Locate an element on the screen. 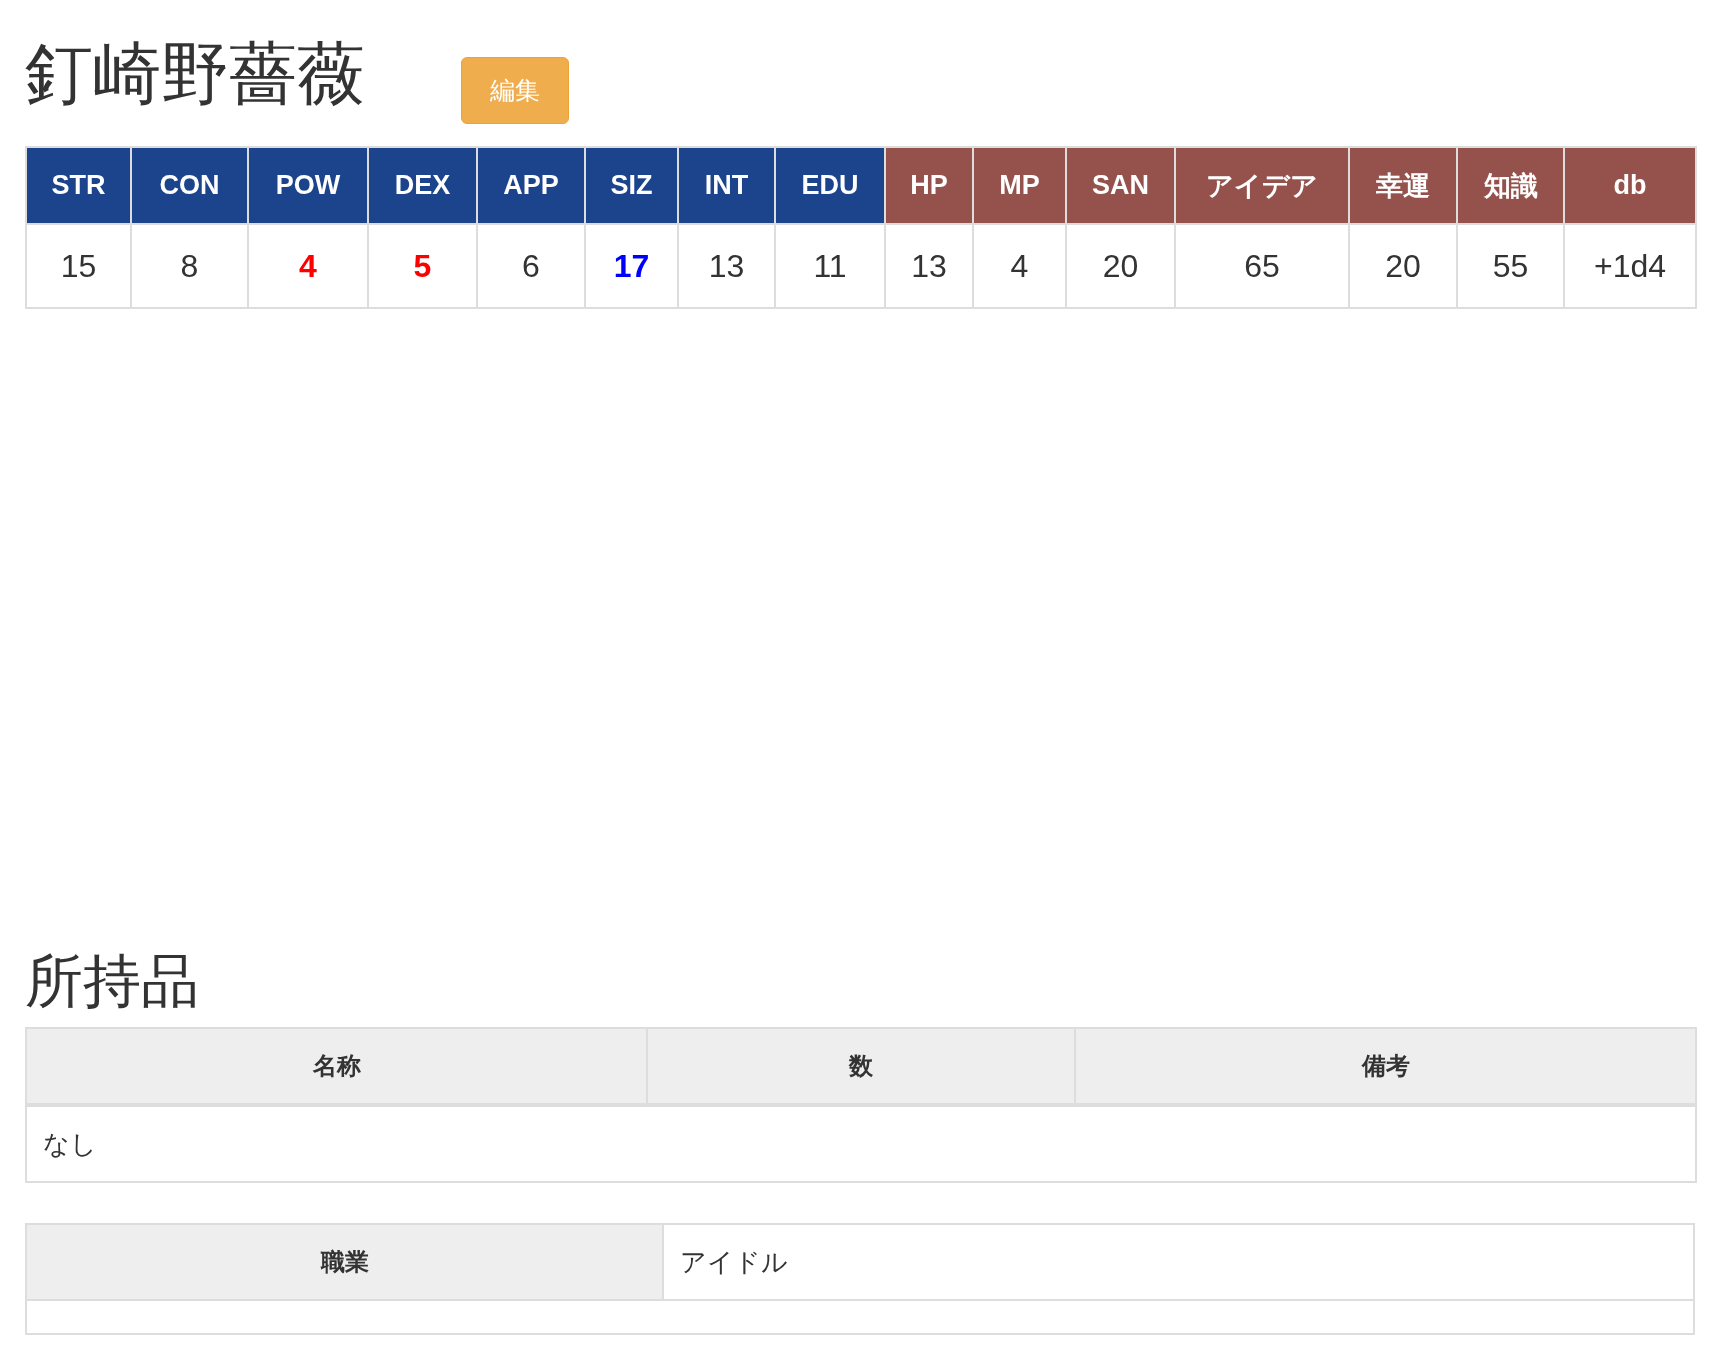 Image resolution: width=1716 pixels, height=1361 pixels. stat-value: 15 is located at coordinates (78, 266).